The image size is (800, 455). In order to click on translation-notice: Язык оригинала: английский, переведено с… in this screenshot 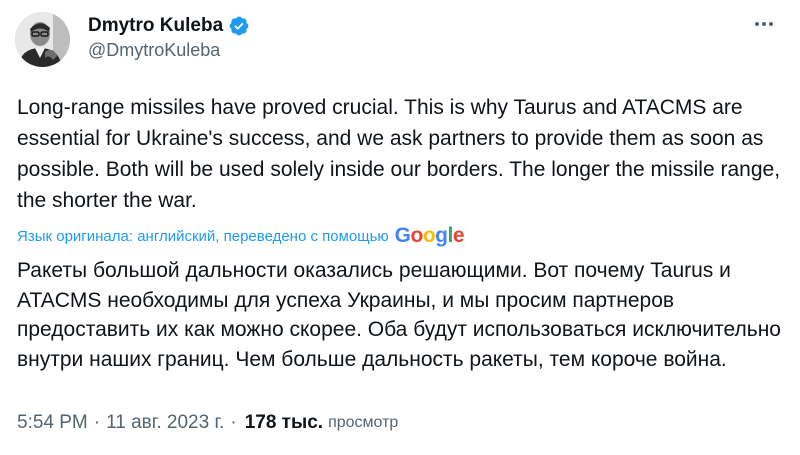, I will do `click(203, 236)`.